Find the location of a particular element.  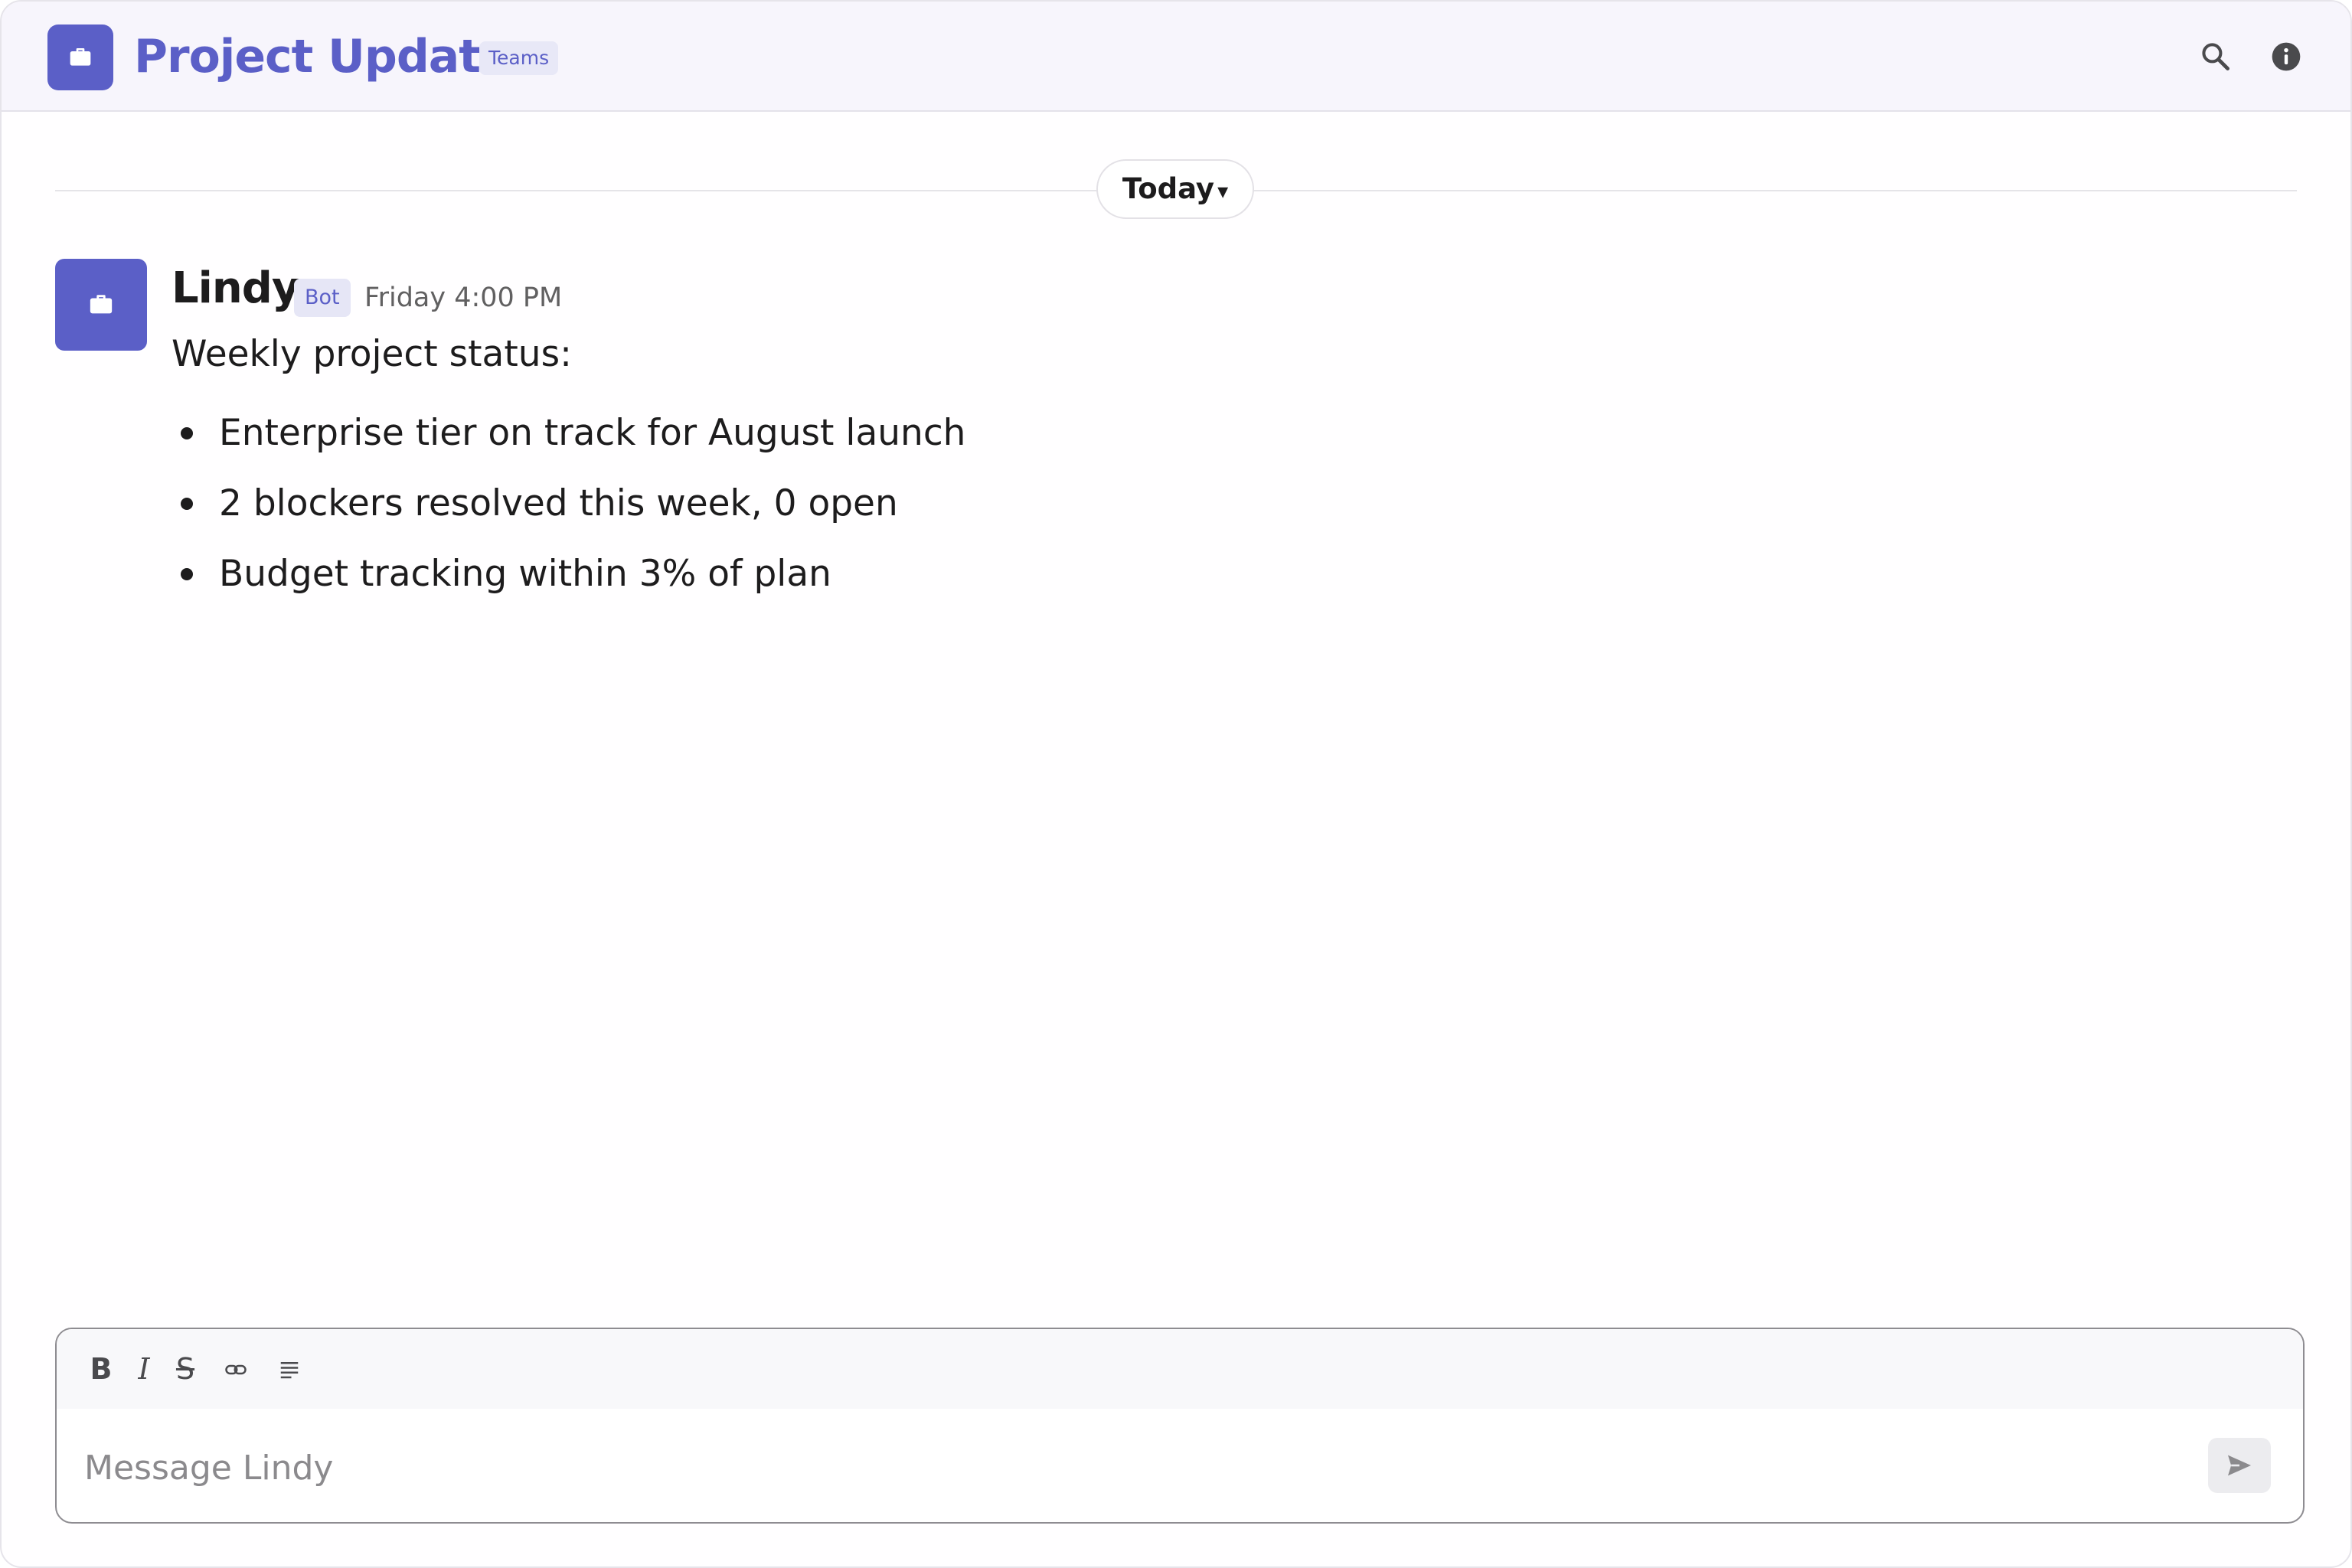

teams-badge: Teams is located at coordinates (519, 58).